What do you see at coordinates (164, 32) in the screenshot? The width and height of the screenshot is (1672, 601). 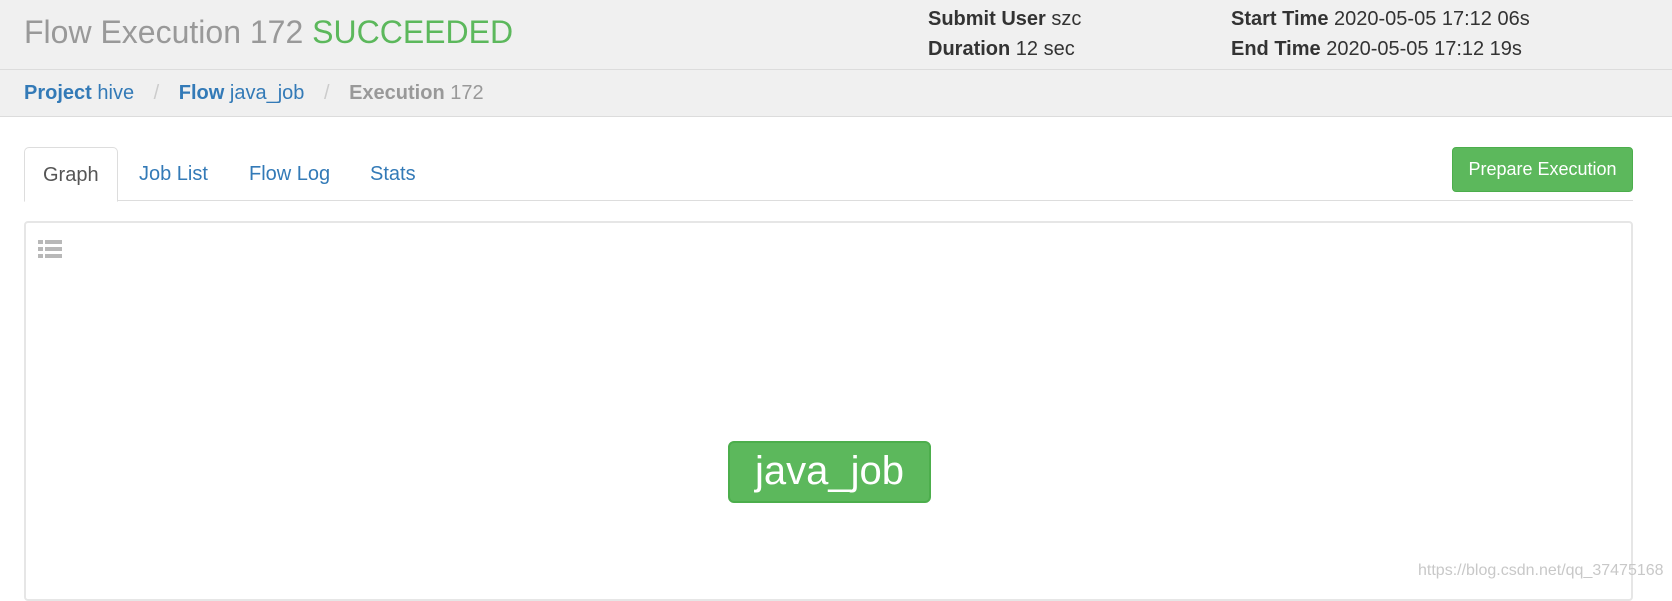 I see `flow-execution-title: Flow Execution 172` at bounding box center [164, 32].